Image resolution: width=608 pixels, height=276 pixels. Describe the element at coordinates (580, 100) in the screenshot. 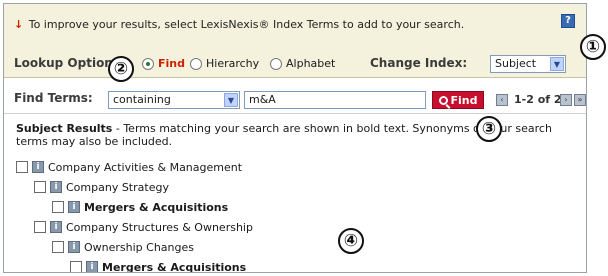

I see `last-page-button: »` at that location.